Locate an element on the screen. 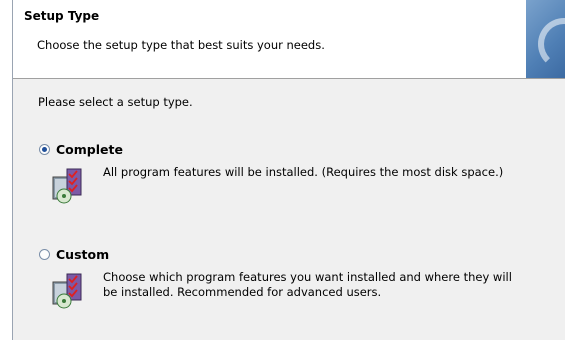 This screenshot has width=565, height=340. custom-label: Custom is located at coordinates (82, 254).